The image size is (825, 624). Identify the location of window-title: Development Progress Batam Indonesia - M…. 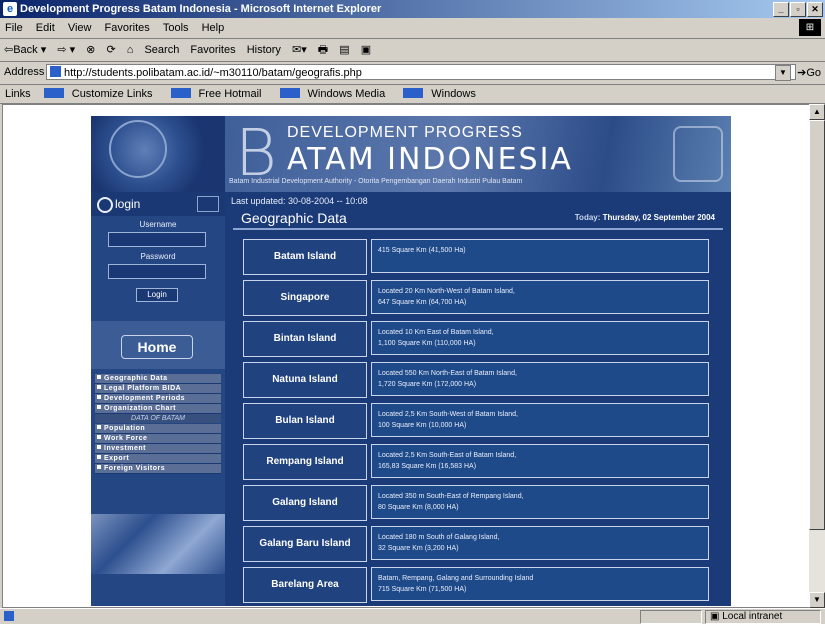
(201, 9).